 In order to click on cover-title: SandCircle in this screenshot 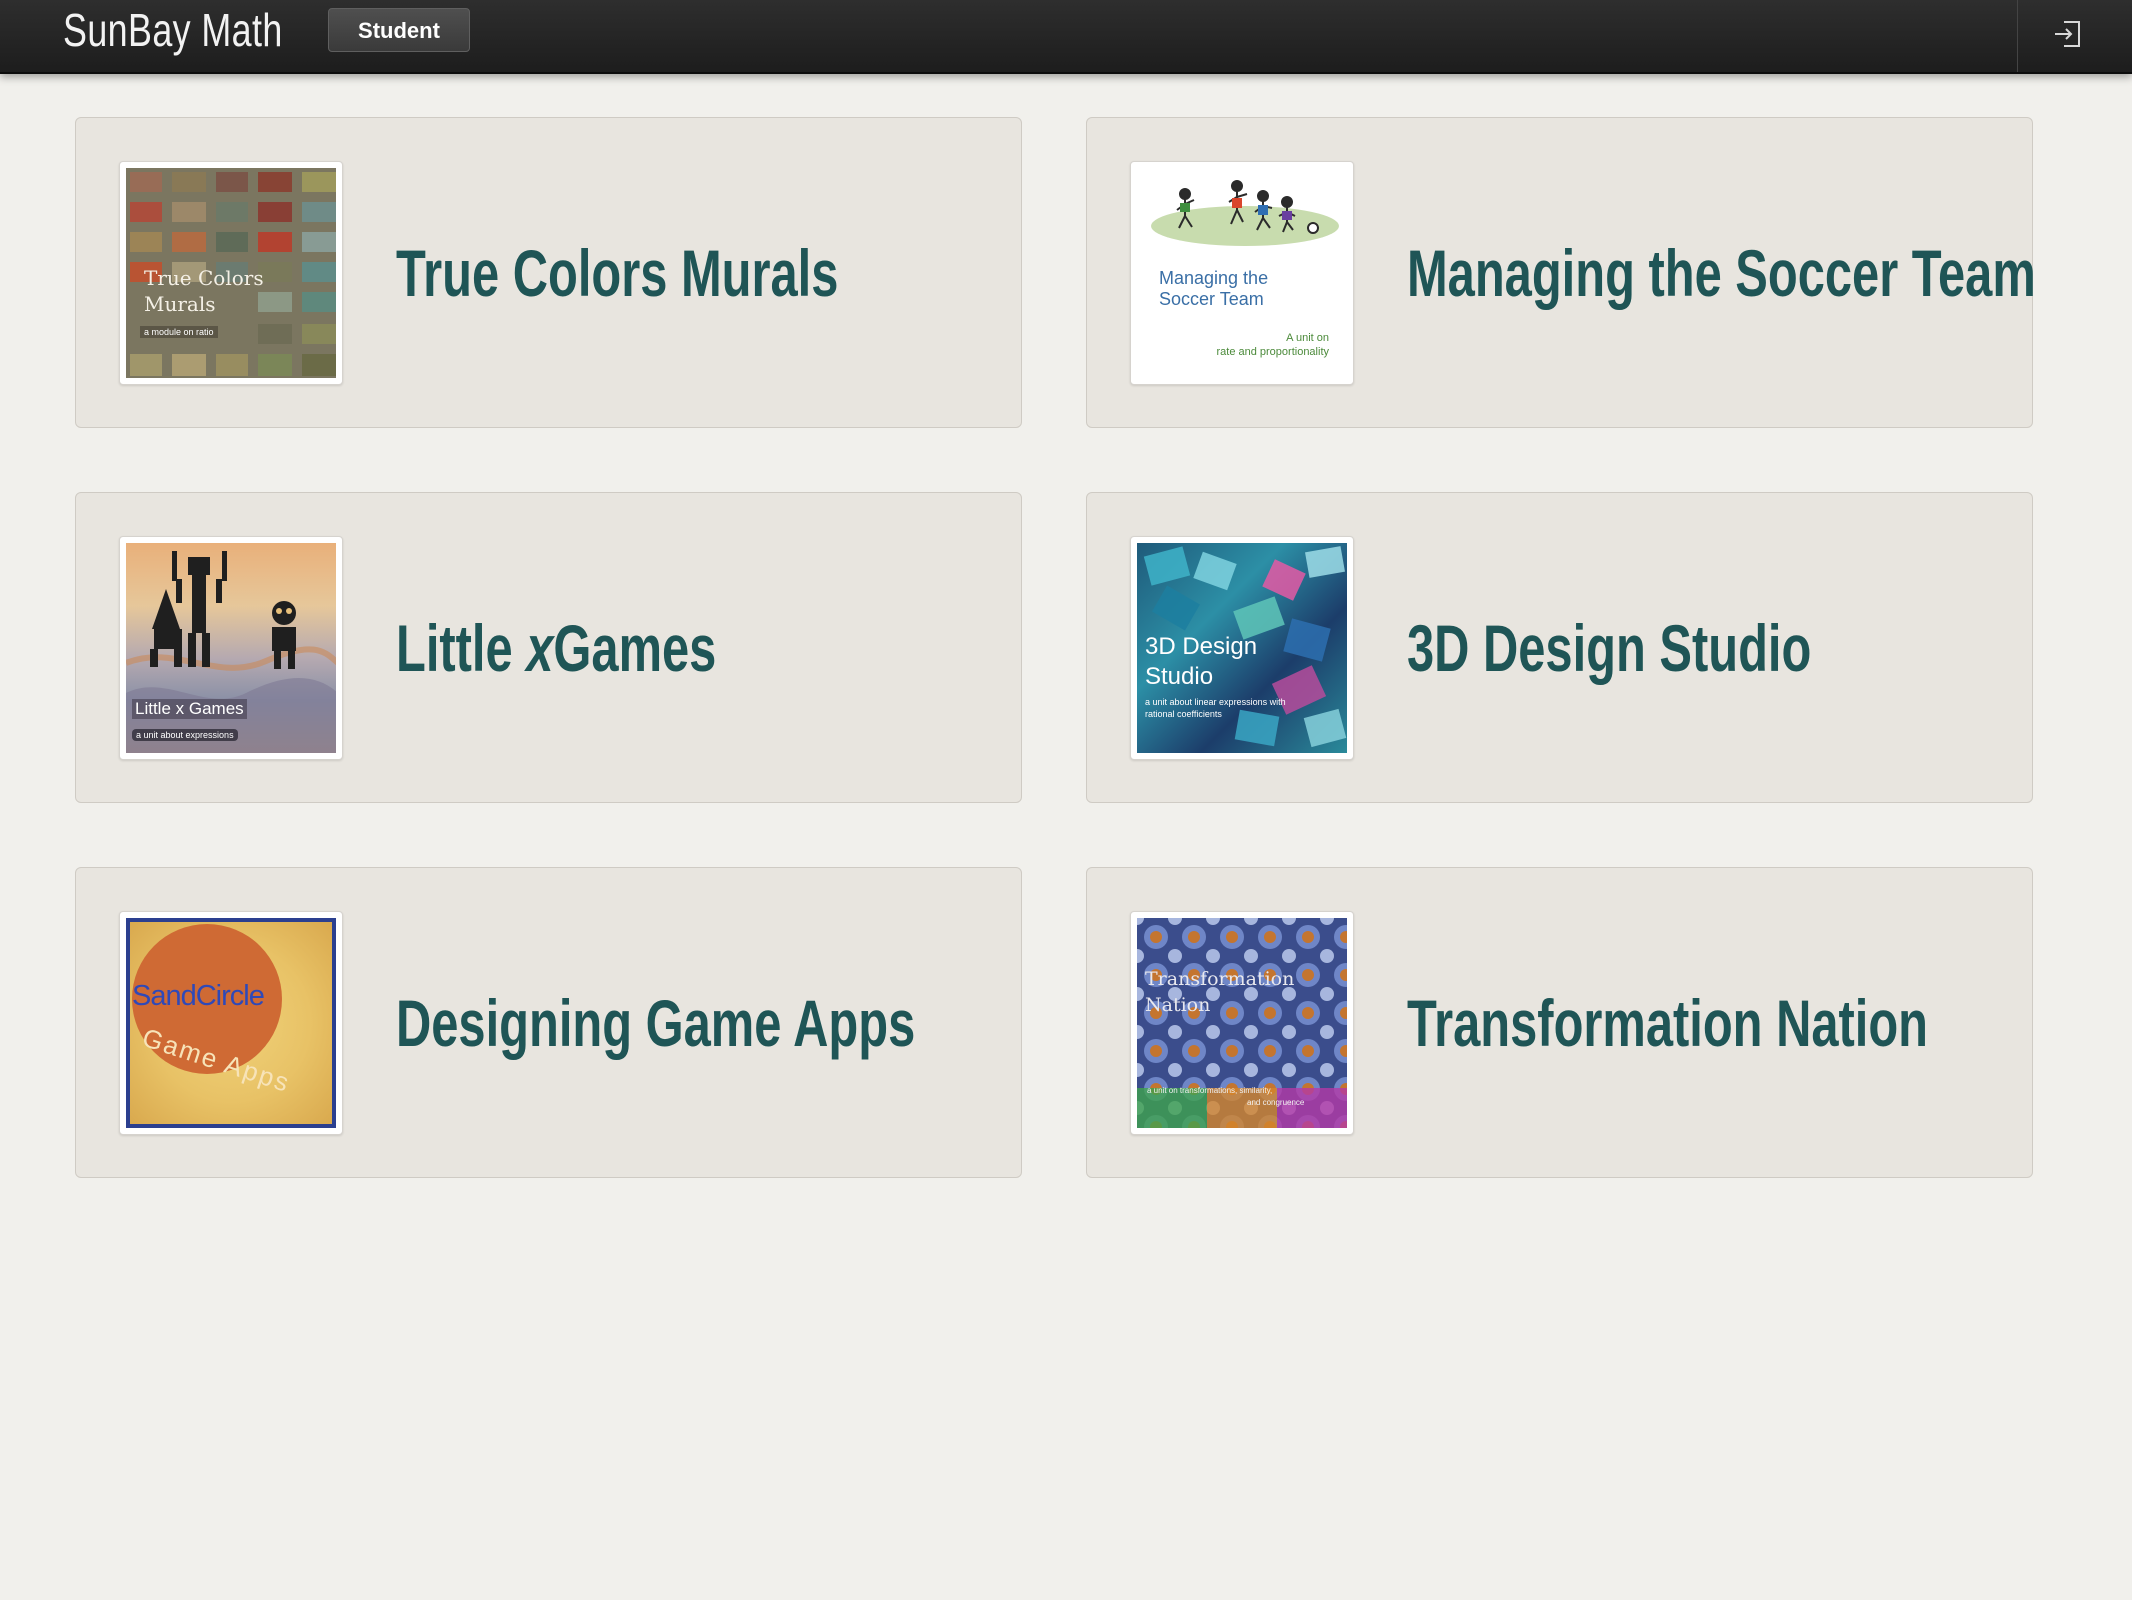, I will do `click(198, 996)`.